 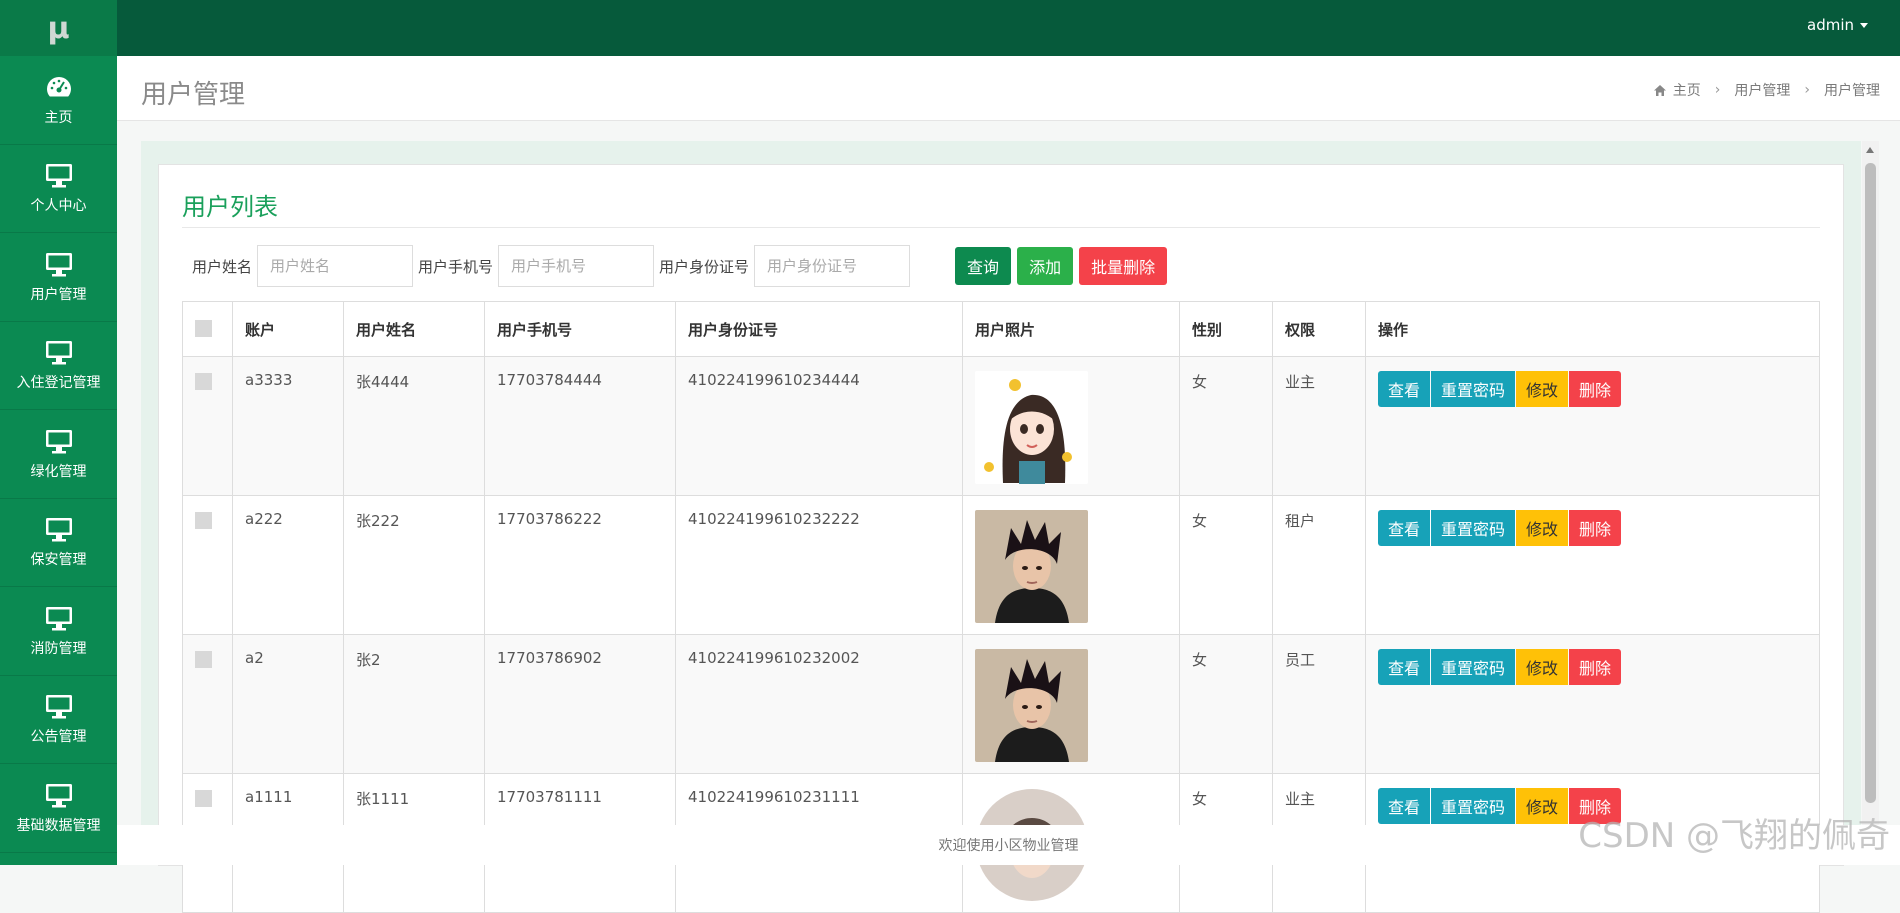 I want to click on sidebar-item-user-management: 用户管理, so click(x=58, y=277).